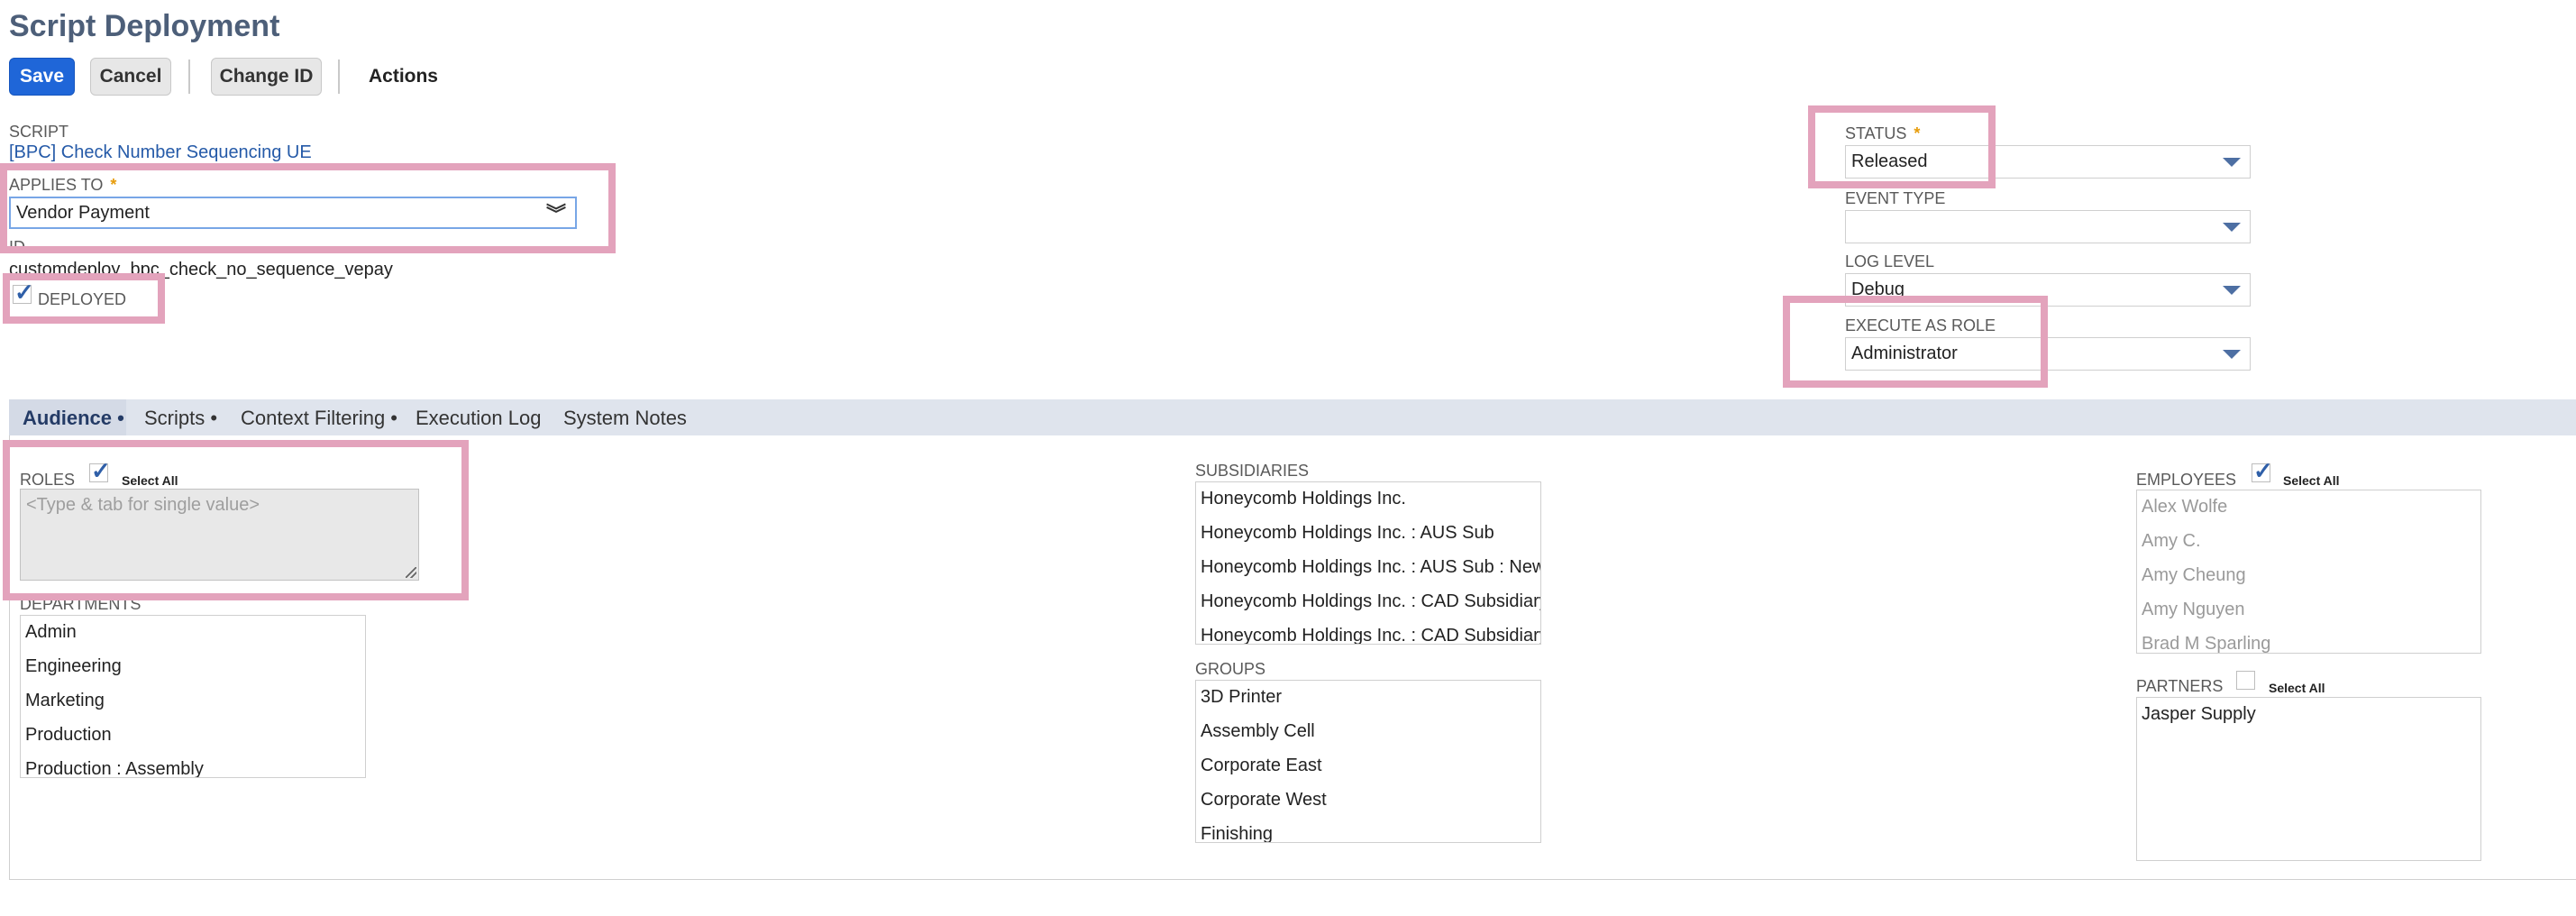 The image size is (2576, 916). Describe the element at coordinates (114, 768) in the screenshot. I see `list-item: Production : Assembly` at that location.